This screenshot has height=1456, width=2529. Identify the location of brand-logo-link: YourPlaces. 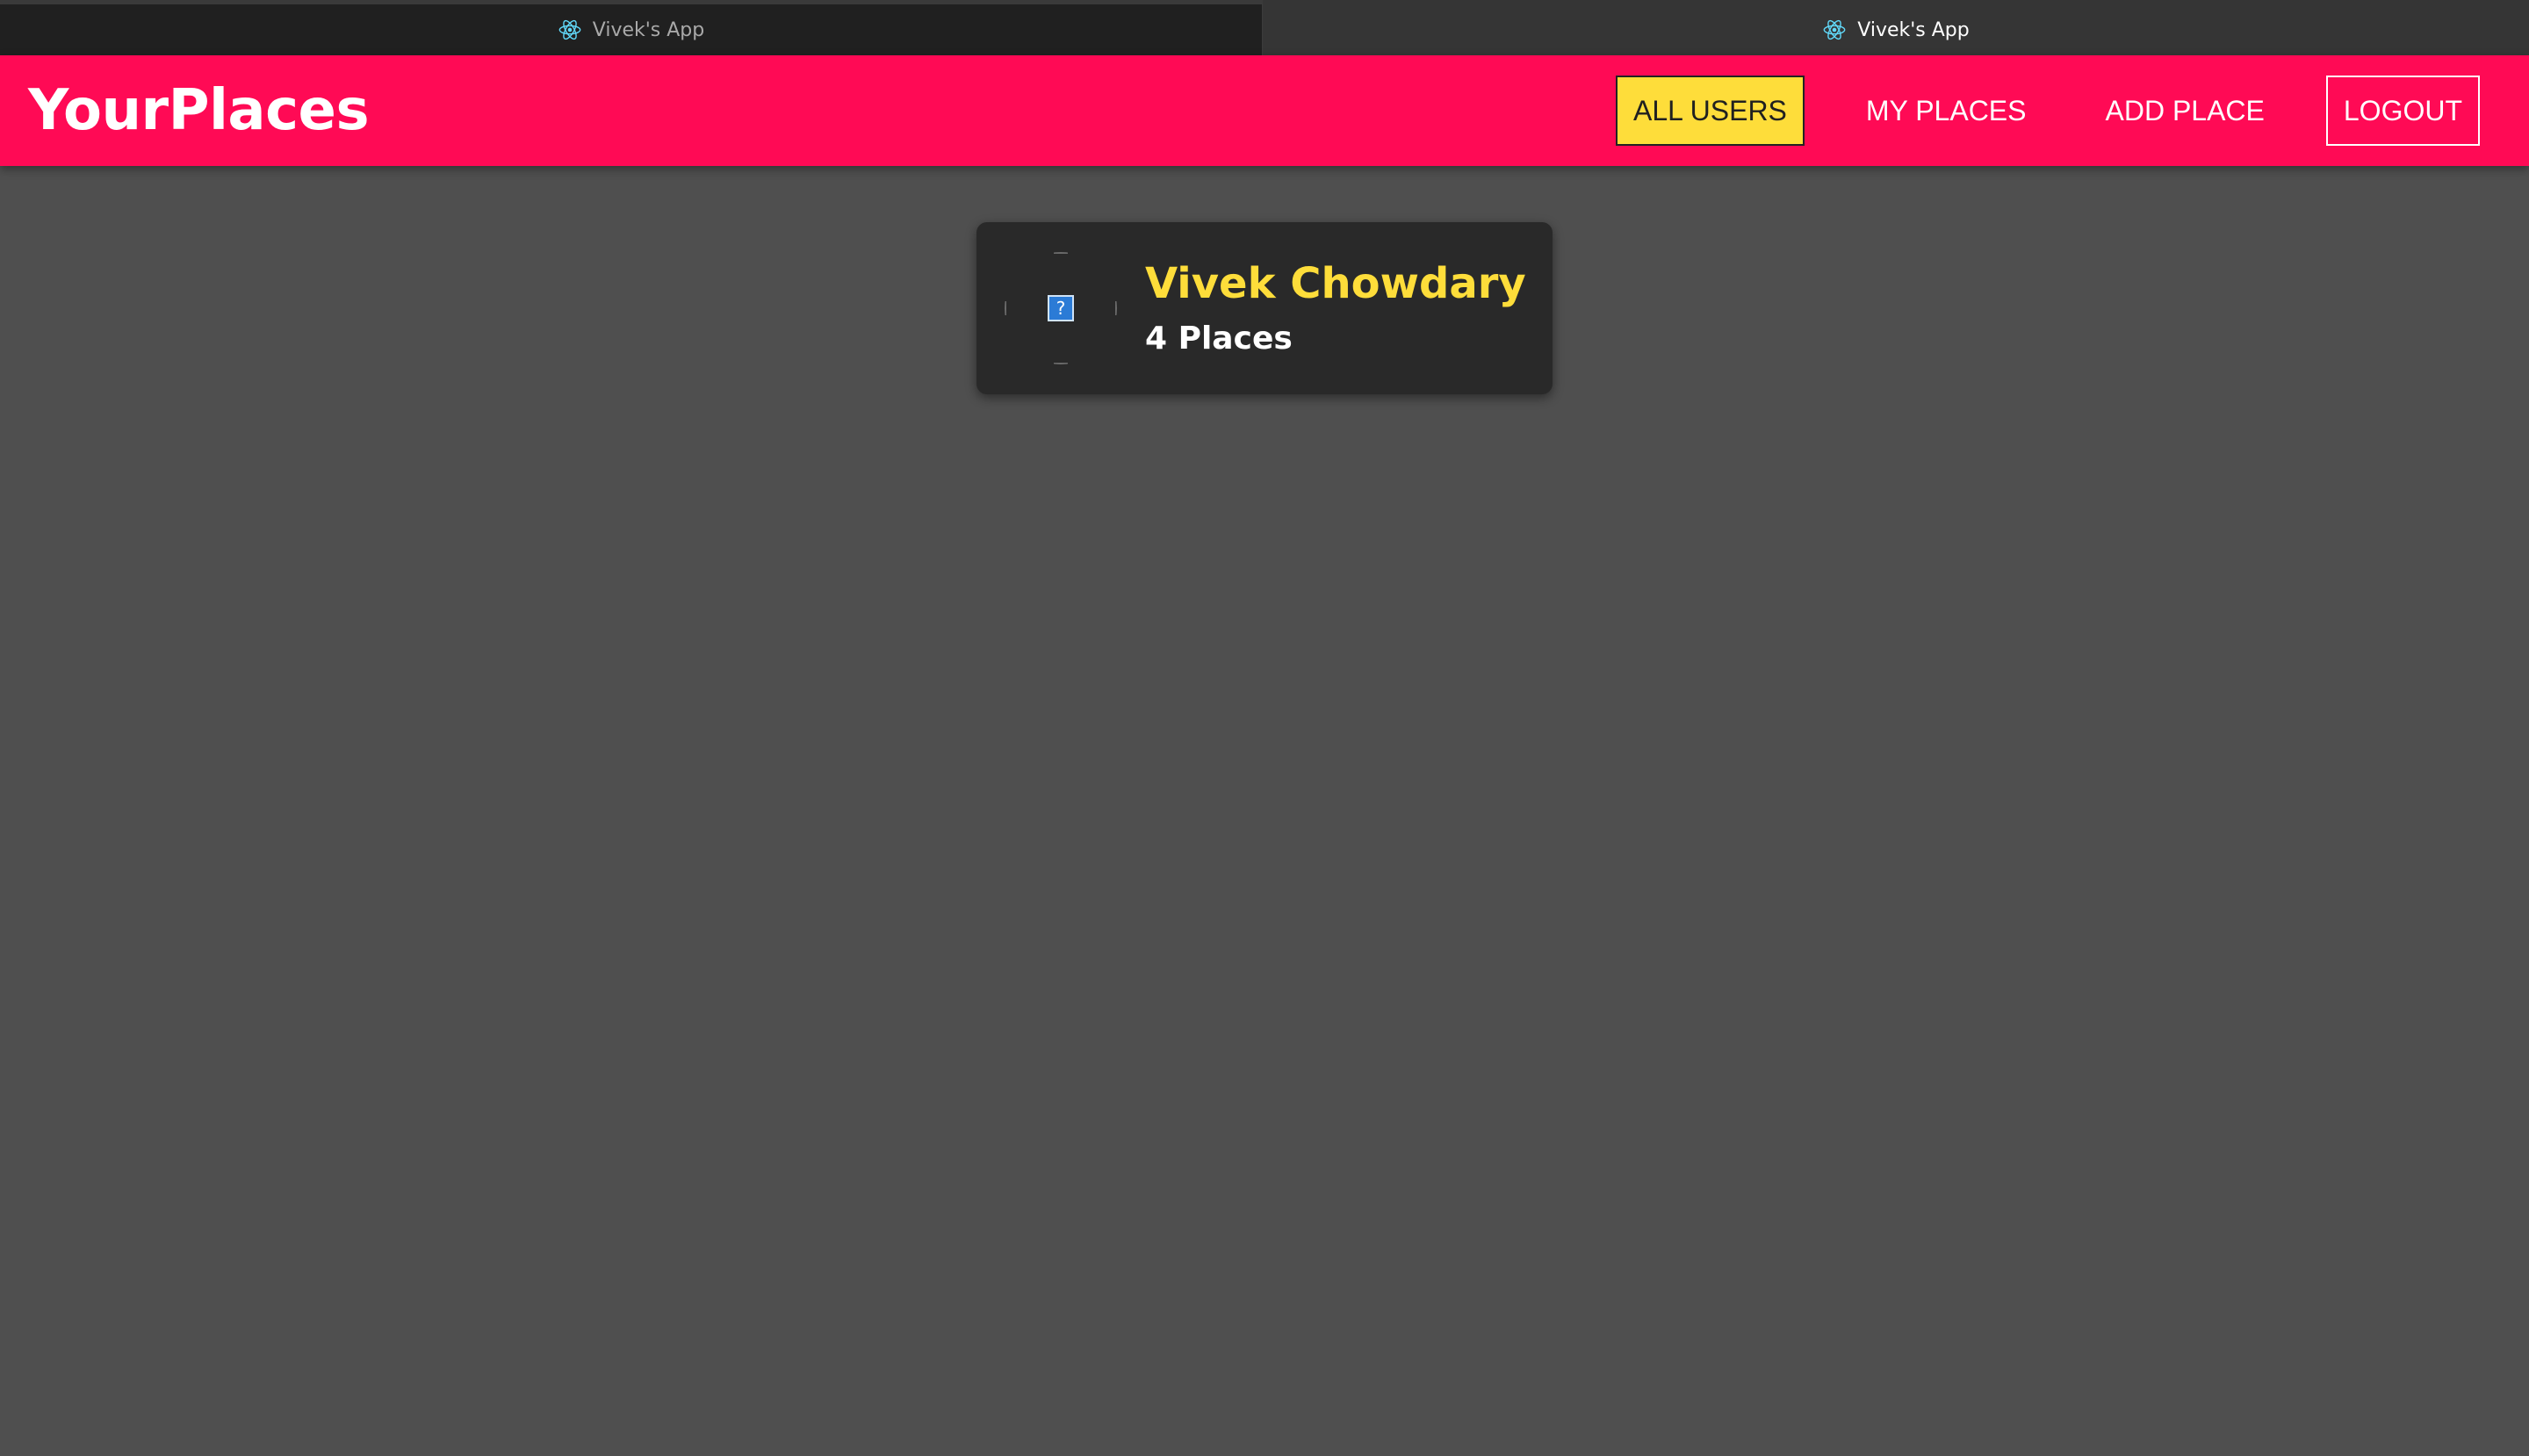
(199, 110).